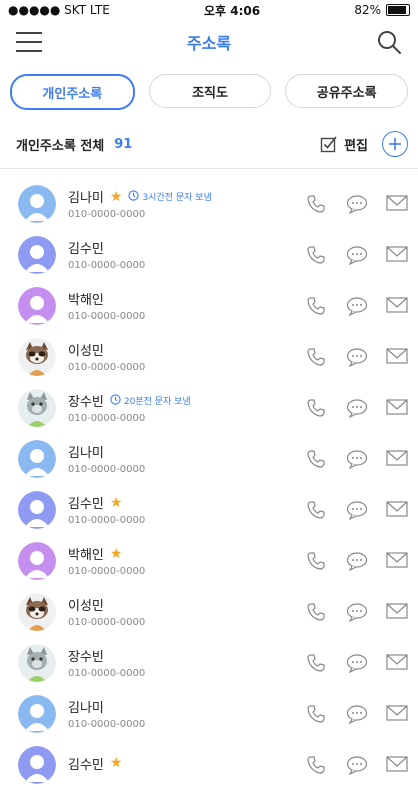  Describe the element at coordinates (209, 305) in the screenshot. I see `contact-row: 박해인 010-0000-0000` at that location.